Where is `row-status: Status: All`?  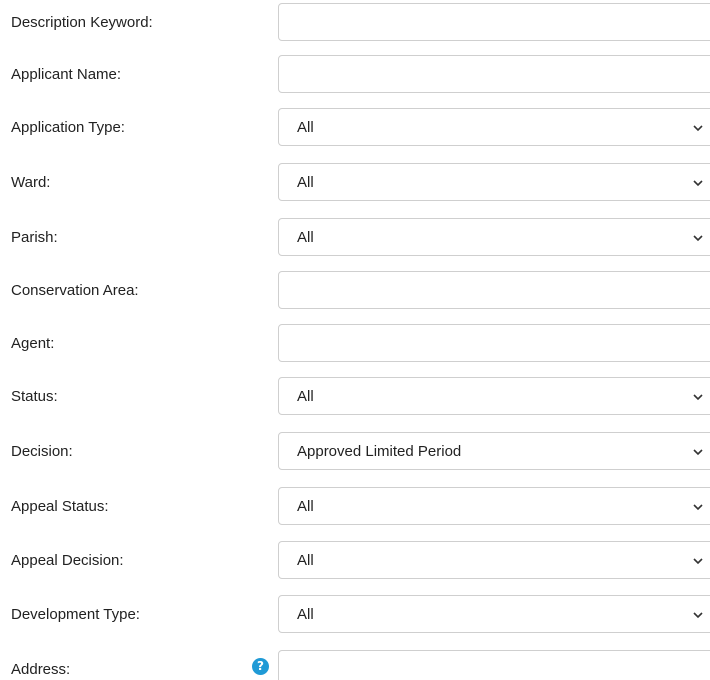
row-status: Status: All is located at coordinates (355, 397).